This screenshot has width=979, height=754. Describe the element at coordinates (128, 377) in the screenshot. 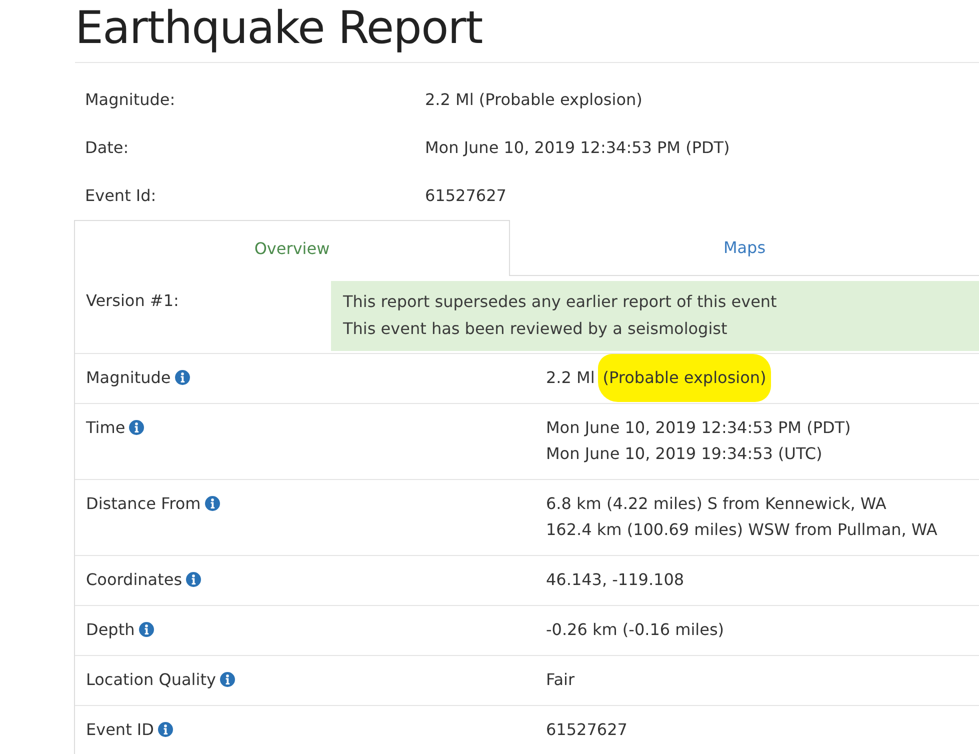

I see `detail-label: Magnitude` at that location.